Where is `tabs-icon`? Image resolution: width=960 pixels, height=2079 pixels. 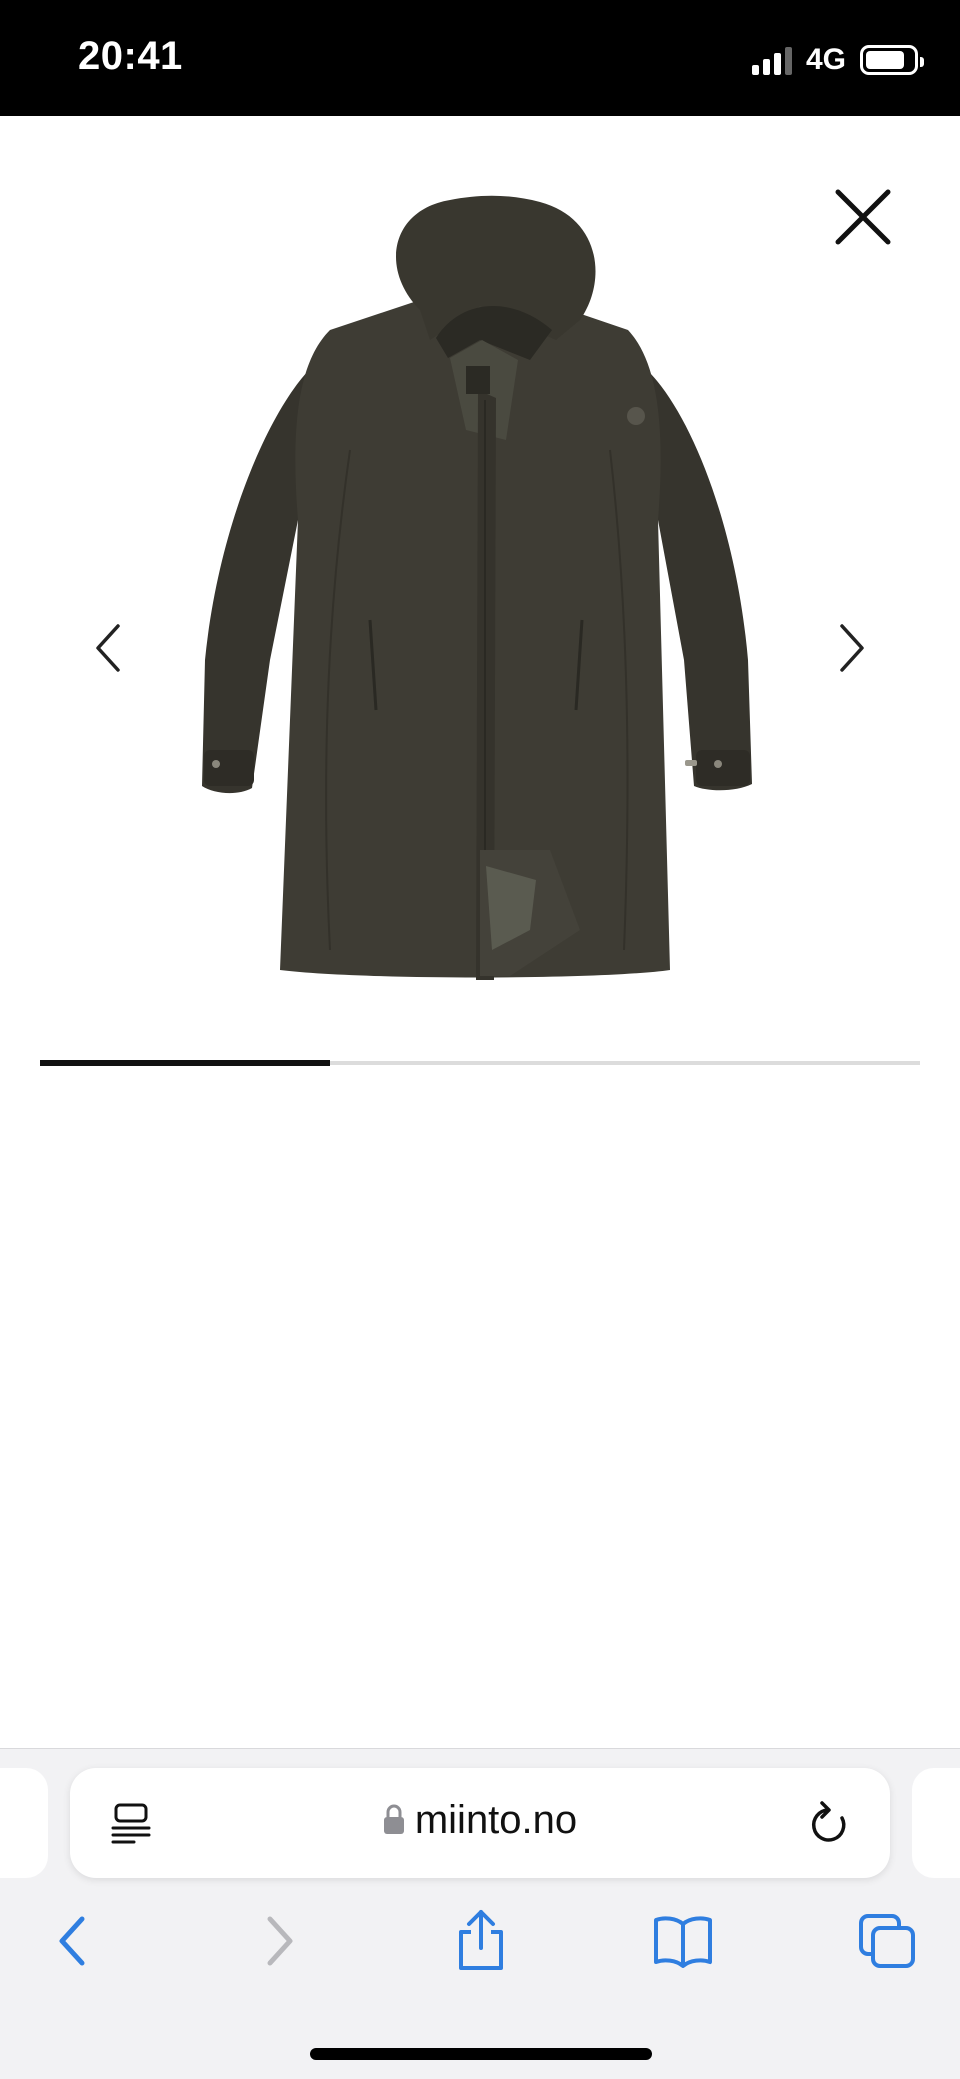
tabs-icon is located at coordinates (887, 1941).